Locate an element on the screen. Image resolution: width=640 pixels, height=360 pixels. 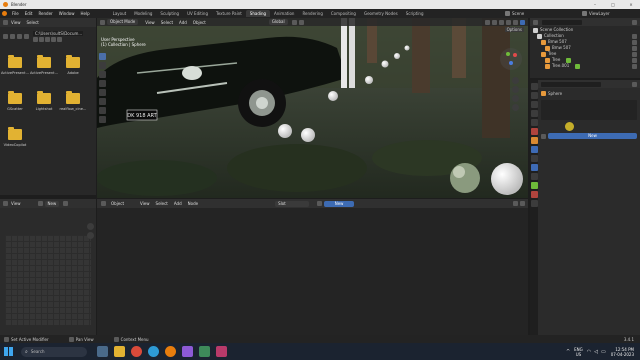
minimize-button: – is located at coordinates (595, 4).